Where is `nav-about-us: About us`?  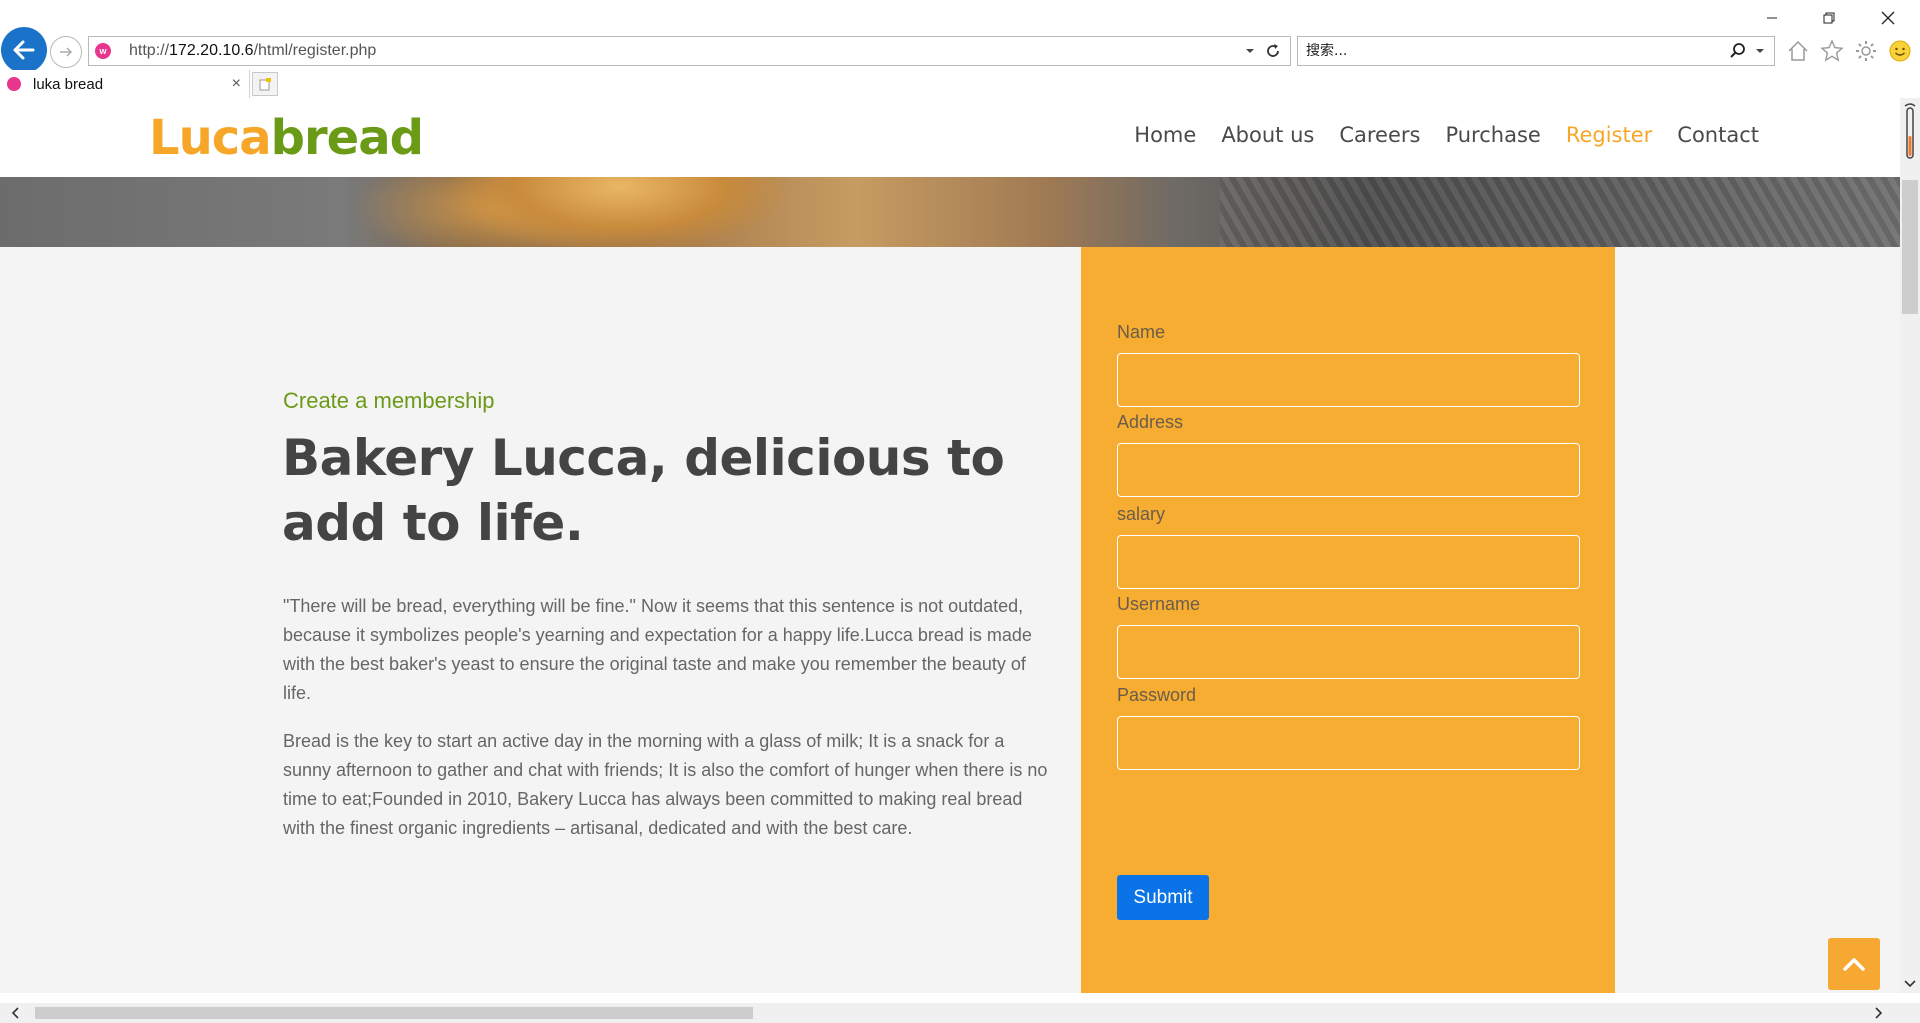 nav-about-us: About us is located at coordinates (1267, 135).